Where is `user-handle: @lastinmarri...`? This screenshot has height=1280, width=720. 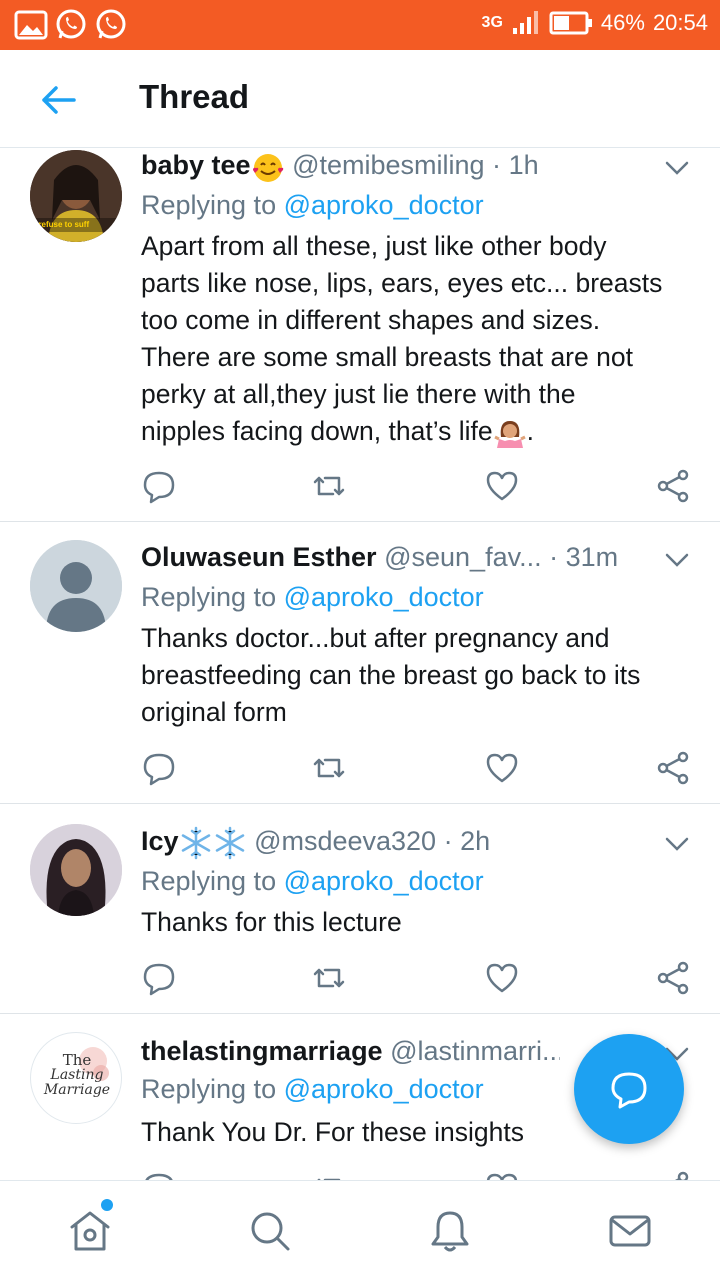 user-handle: @lastinmarri... is located at coordinates (475, 1051).